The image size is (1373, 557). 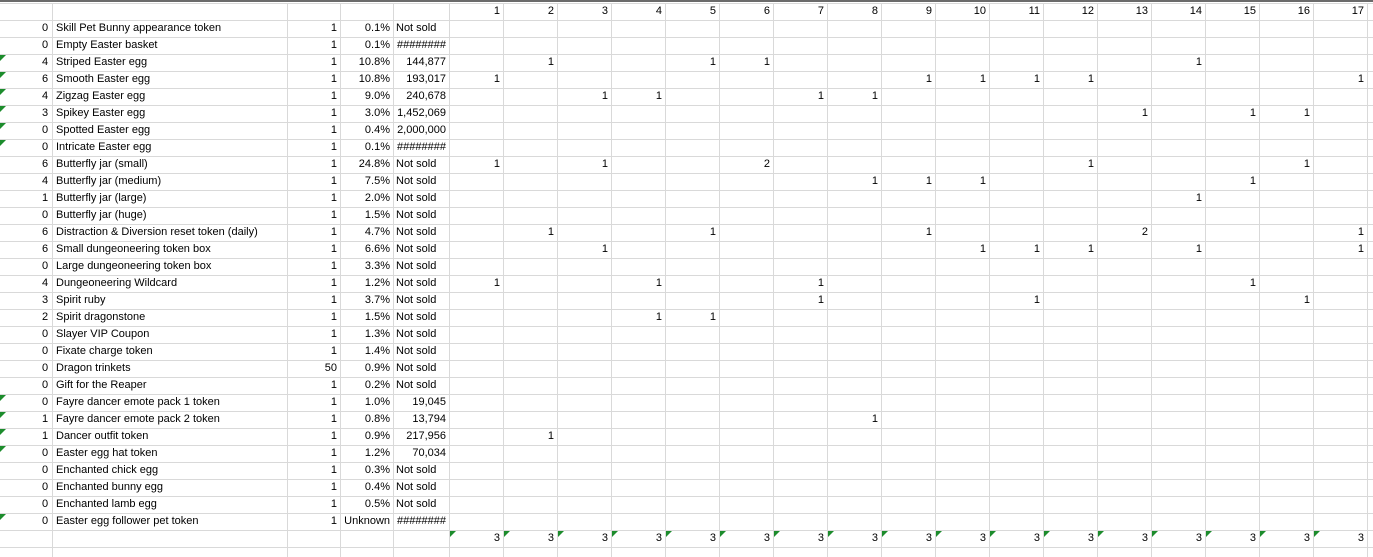 What do you see at coordinates (170, 385) in the screenshot?
I see `item-name-cell: Gift for the Reaper` at bounding box center [170, 385].